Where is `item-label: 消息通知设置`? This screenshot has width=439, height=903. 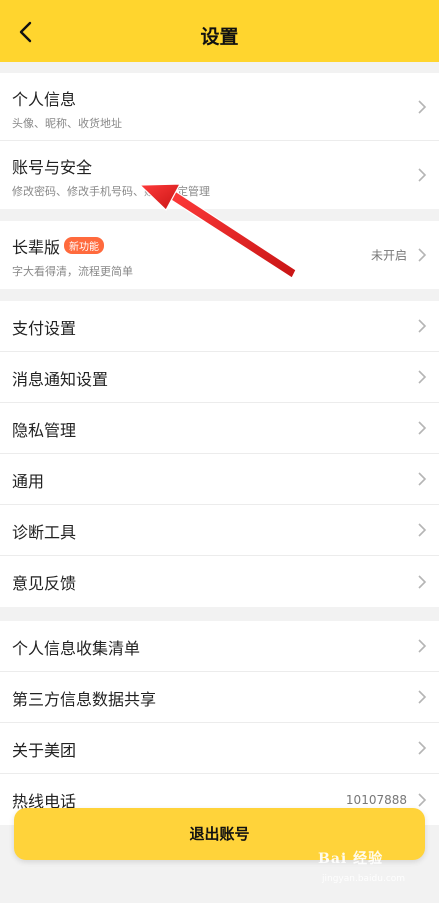 item-label: 消息通知设置 is located at coordinates (60, 379).